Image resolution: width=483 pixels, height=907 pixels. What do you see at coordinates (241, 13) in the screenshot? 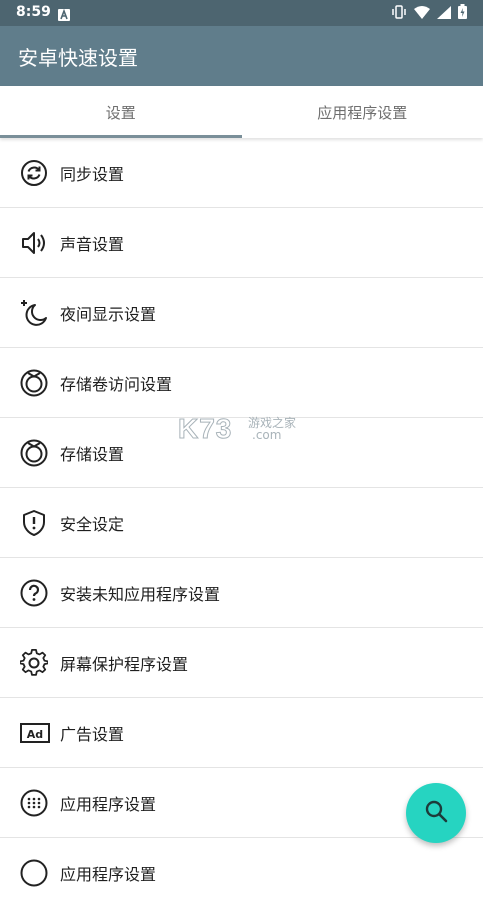
I see `status-bar: 8:59` at bounding box center [241, 13].